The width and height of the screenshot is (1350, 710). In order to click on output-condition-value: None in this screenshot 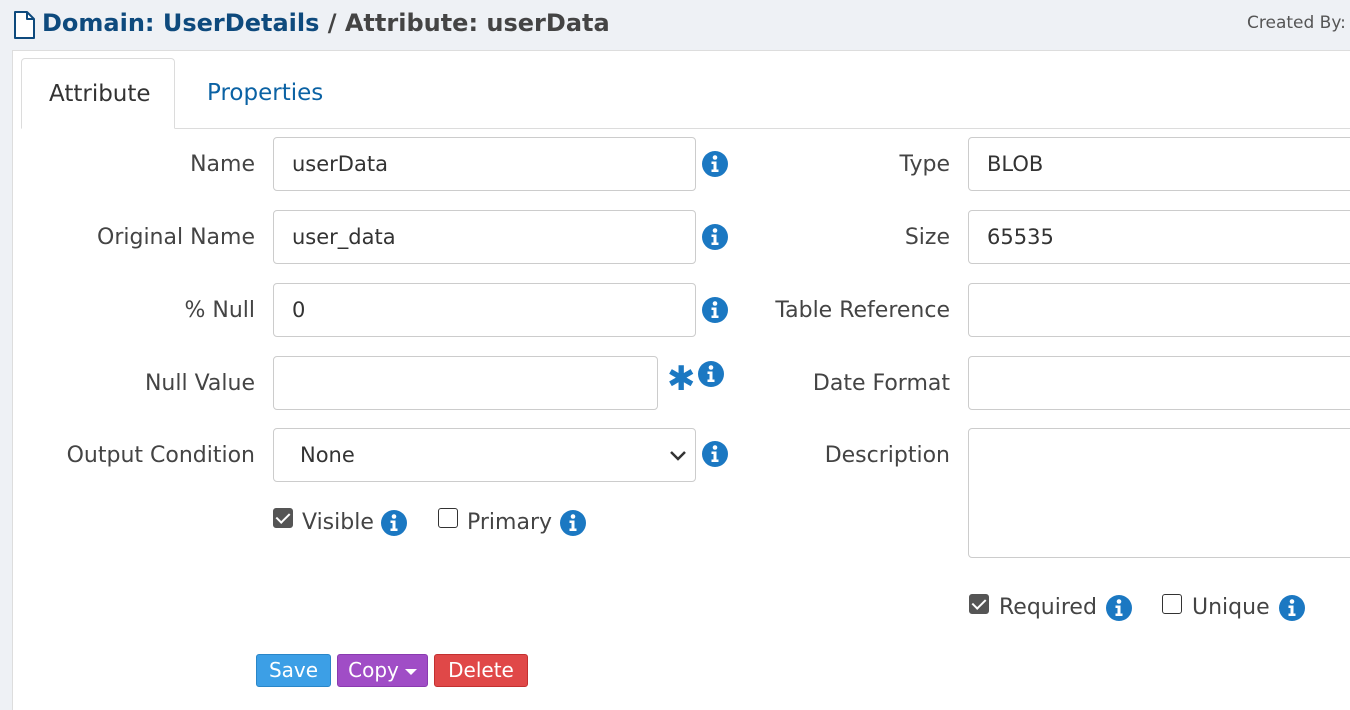, I will do `click(327, 455)`.